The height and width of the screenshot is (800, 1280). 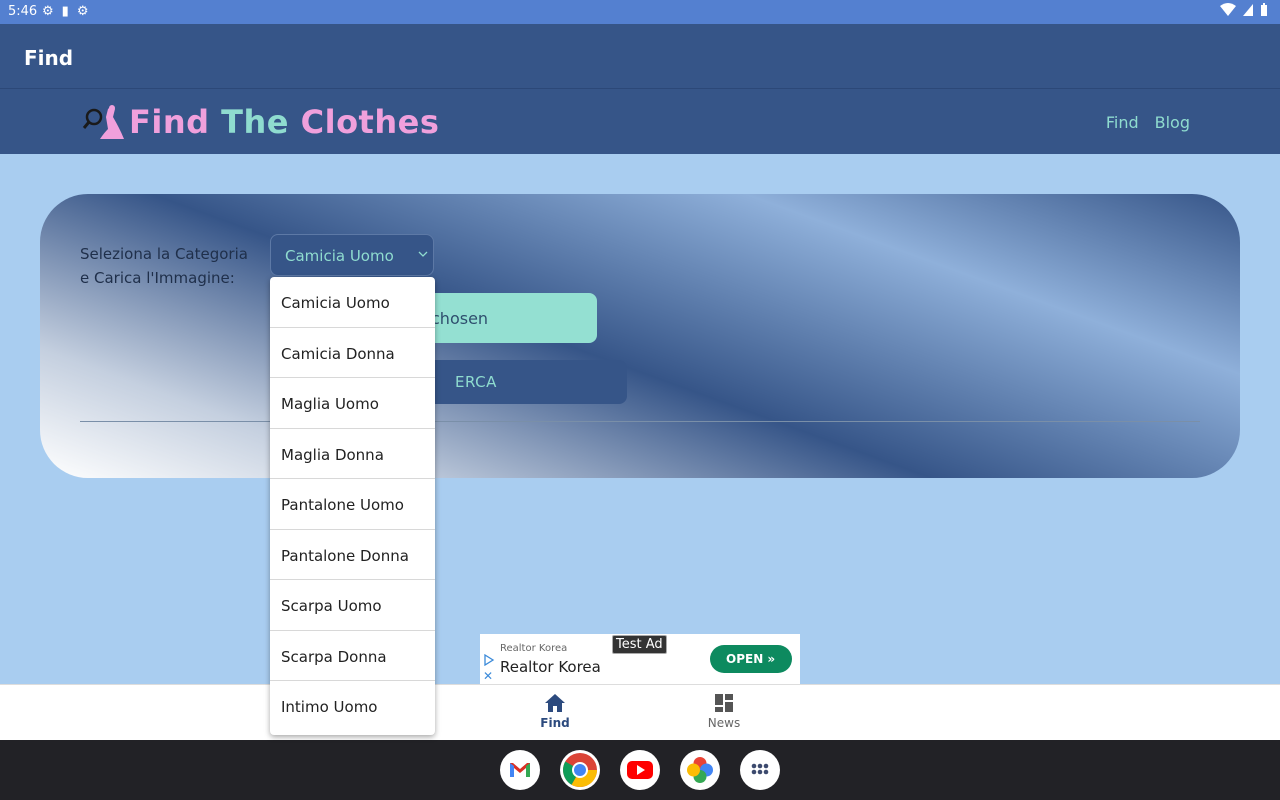 What do you see at coordinates (724, 723) in the screenshot?
I see `bottom-nav-news-label: News` at bounding box center [724, 723].